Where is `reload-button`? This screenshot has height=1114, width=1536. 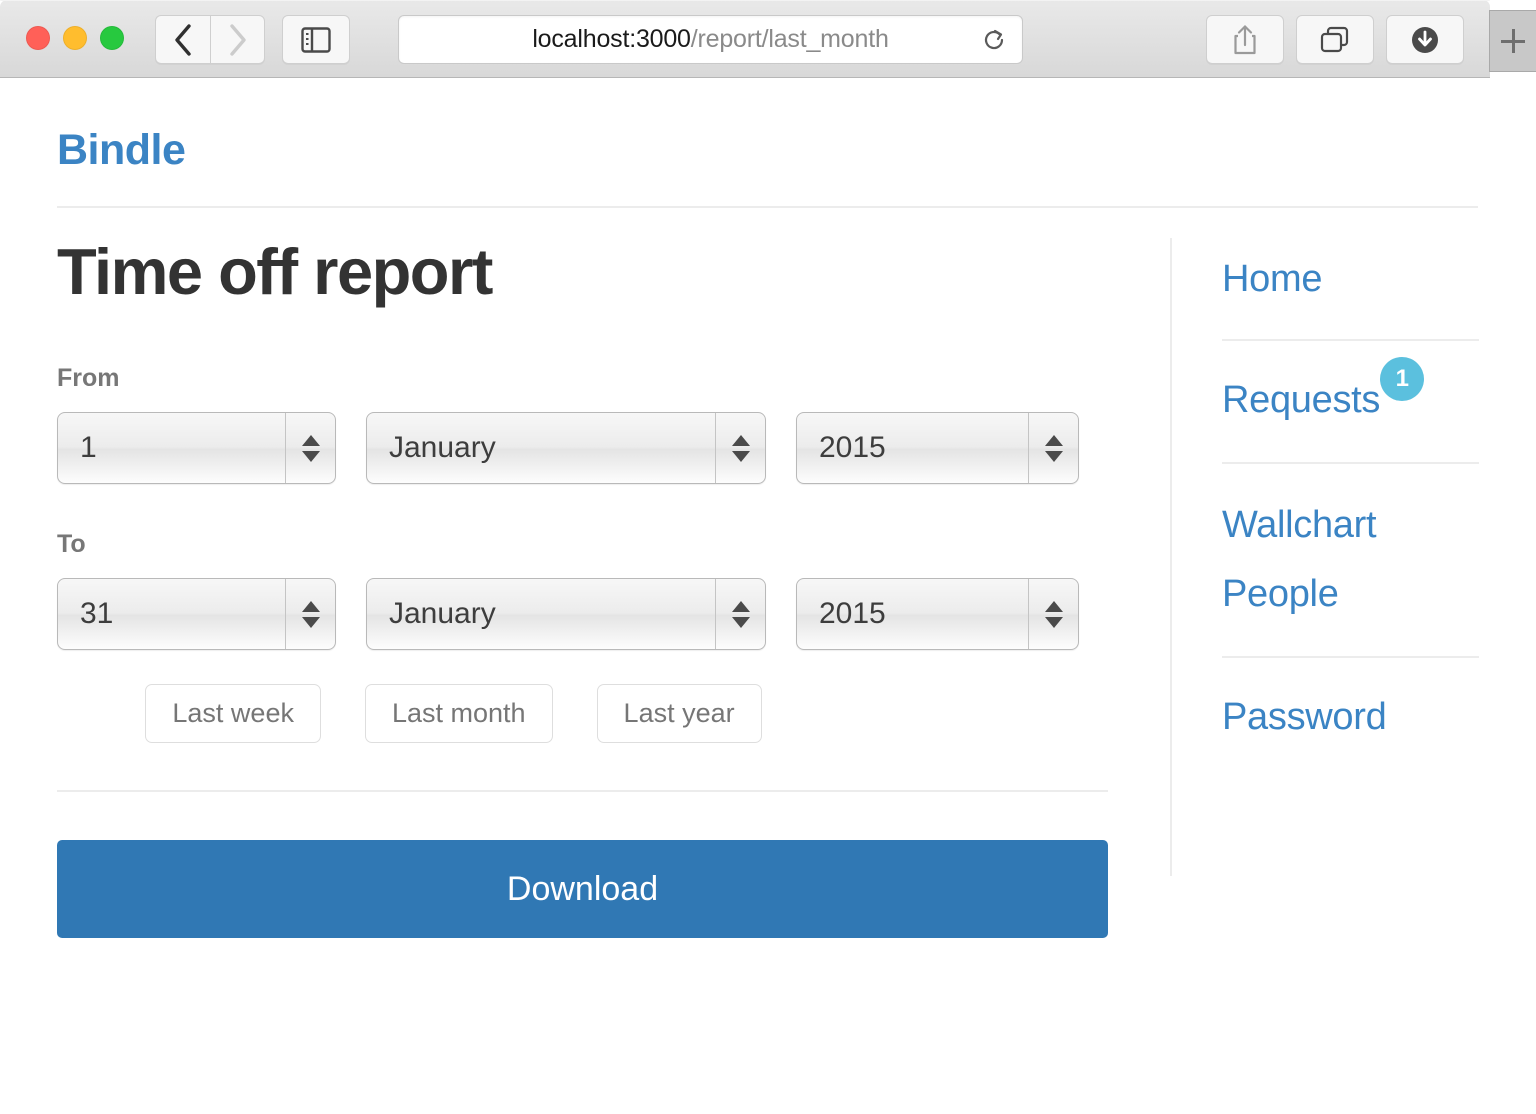 reload-button is located at coordinates (994, 40).